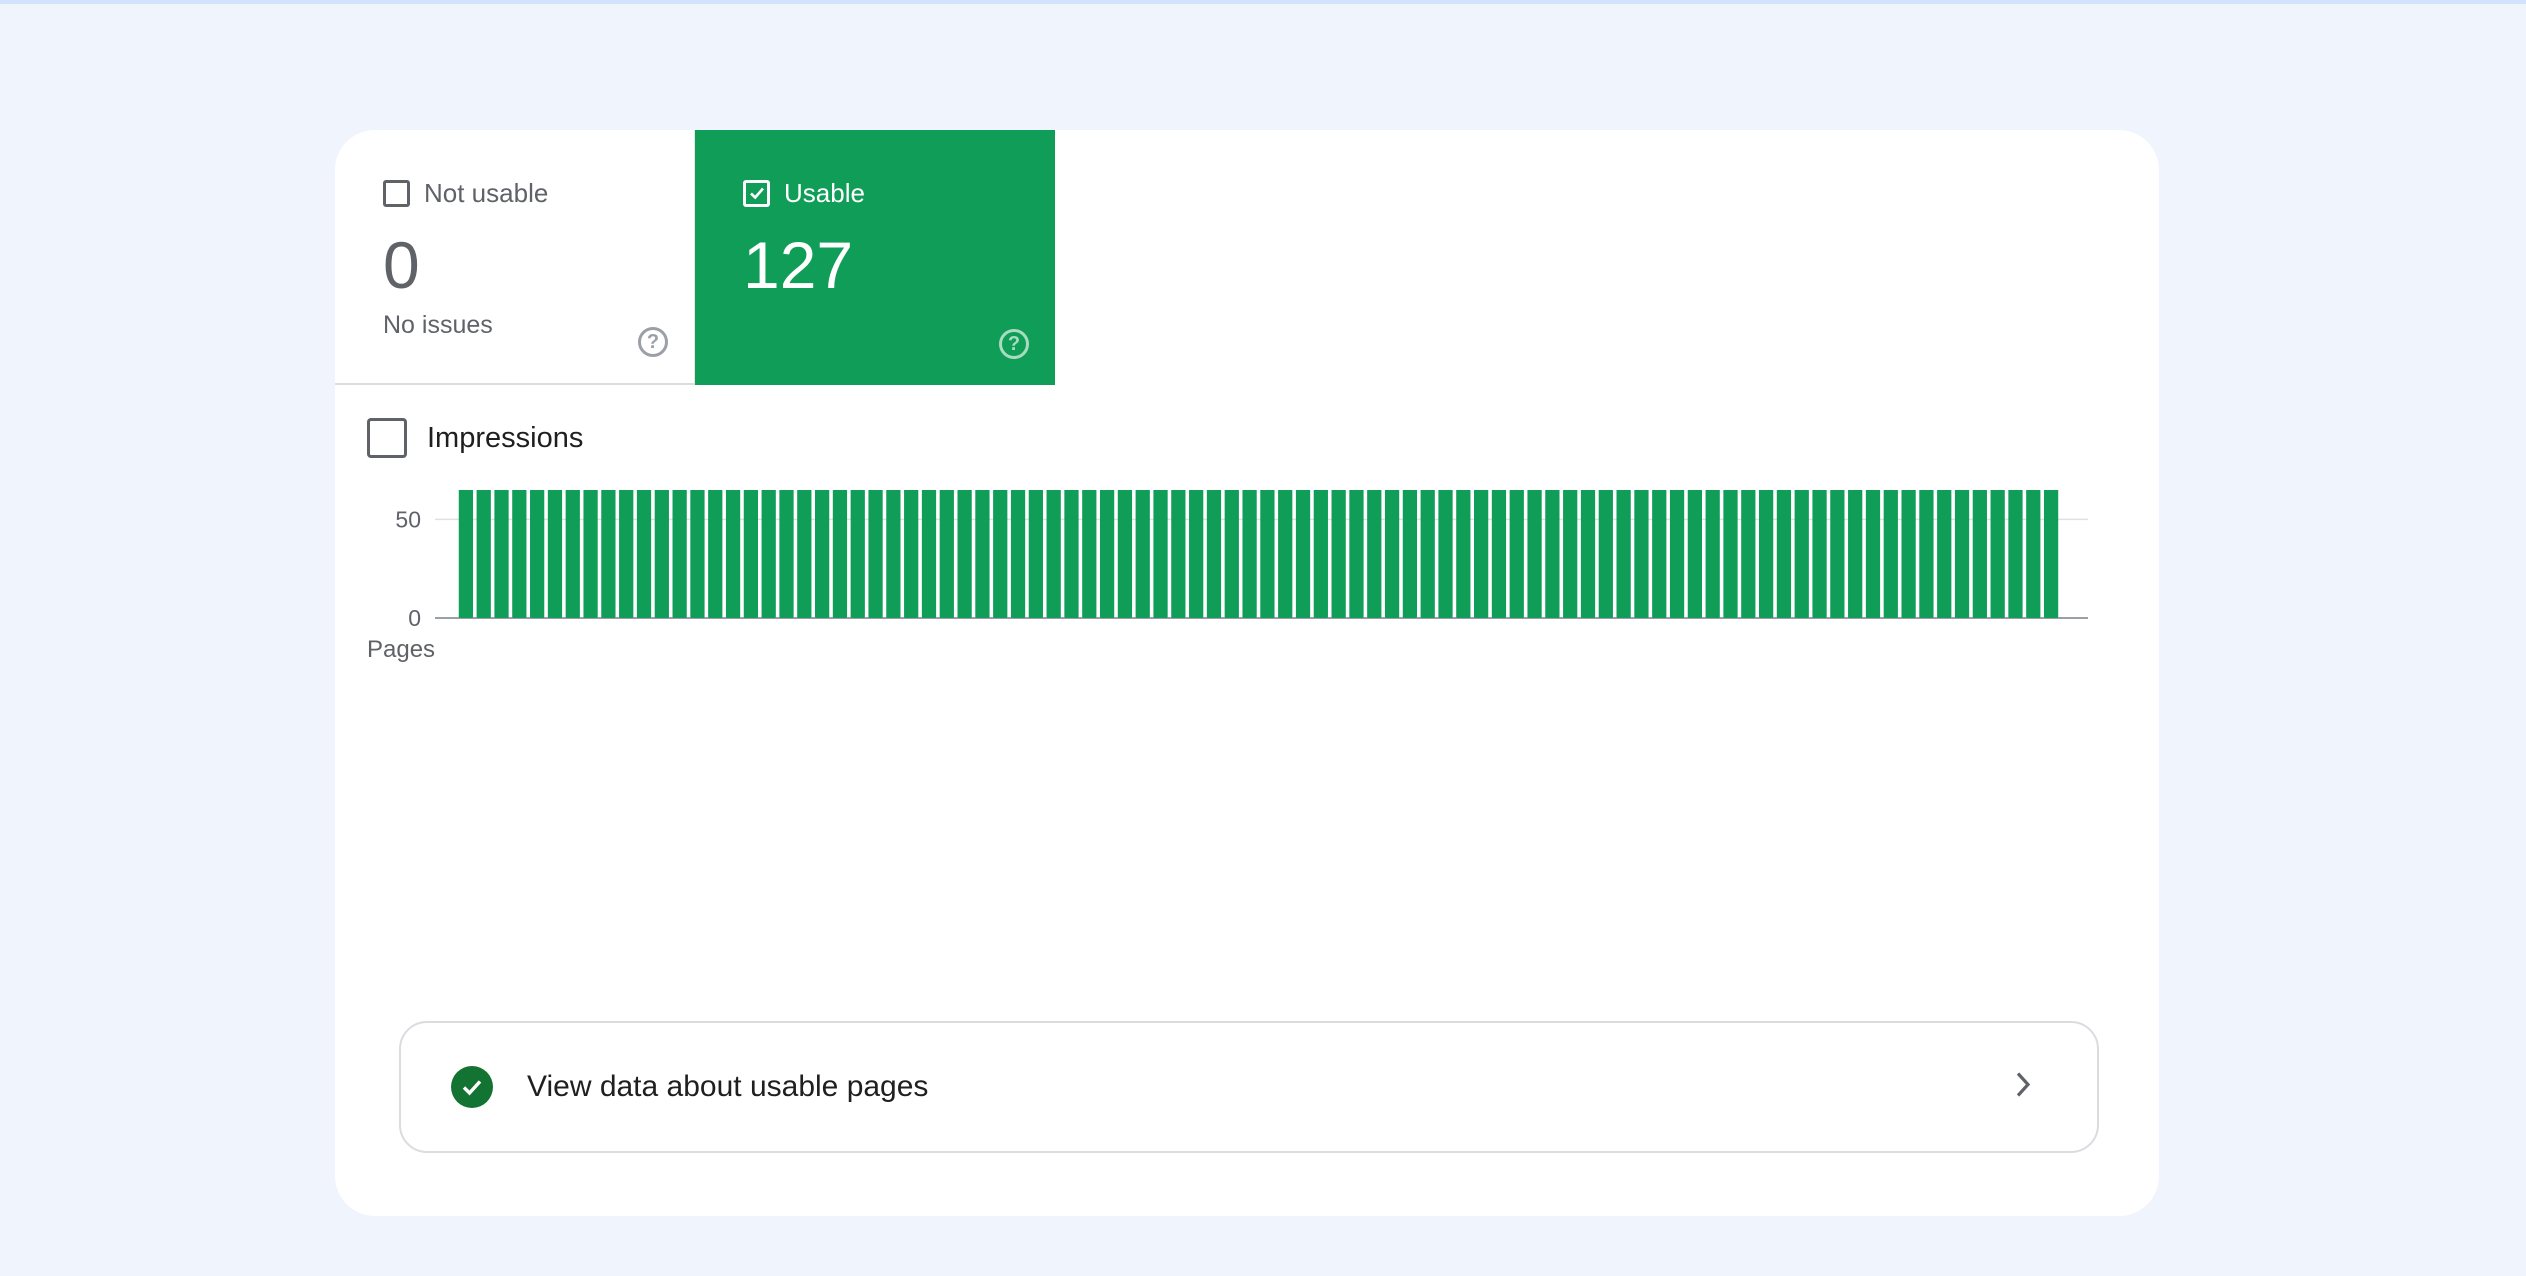  I want to click on check-circle-icon, so click(472, 1087).